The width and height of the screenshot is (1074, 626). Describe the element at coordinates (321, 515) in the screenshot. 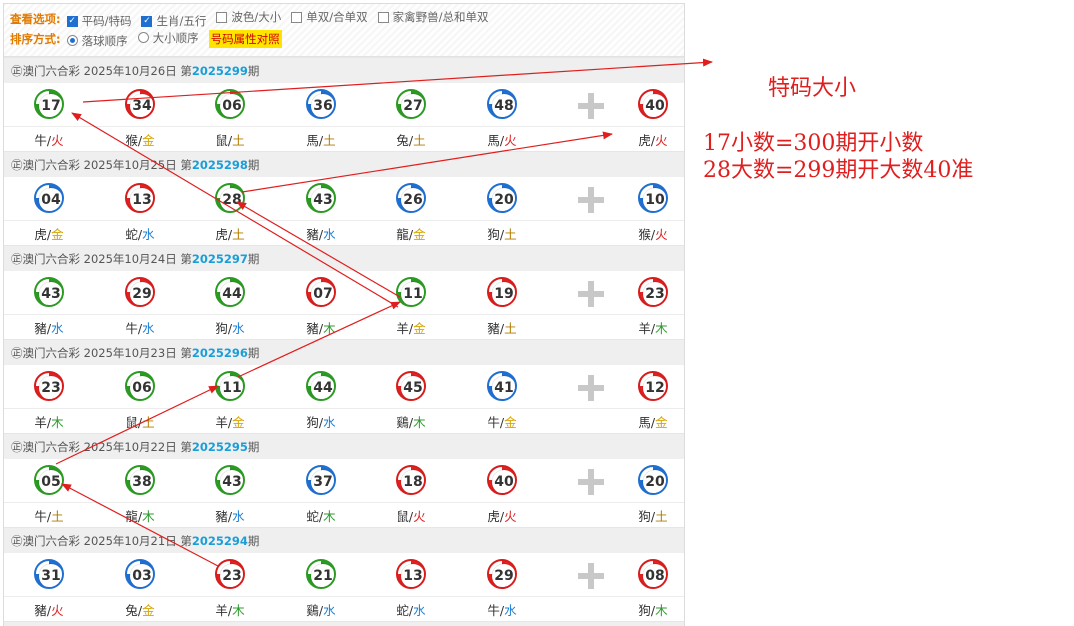

I see `zodiac-element: 蛇/木` at that location.